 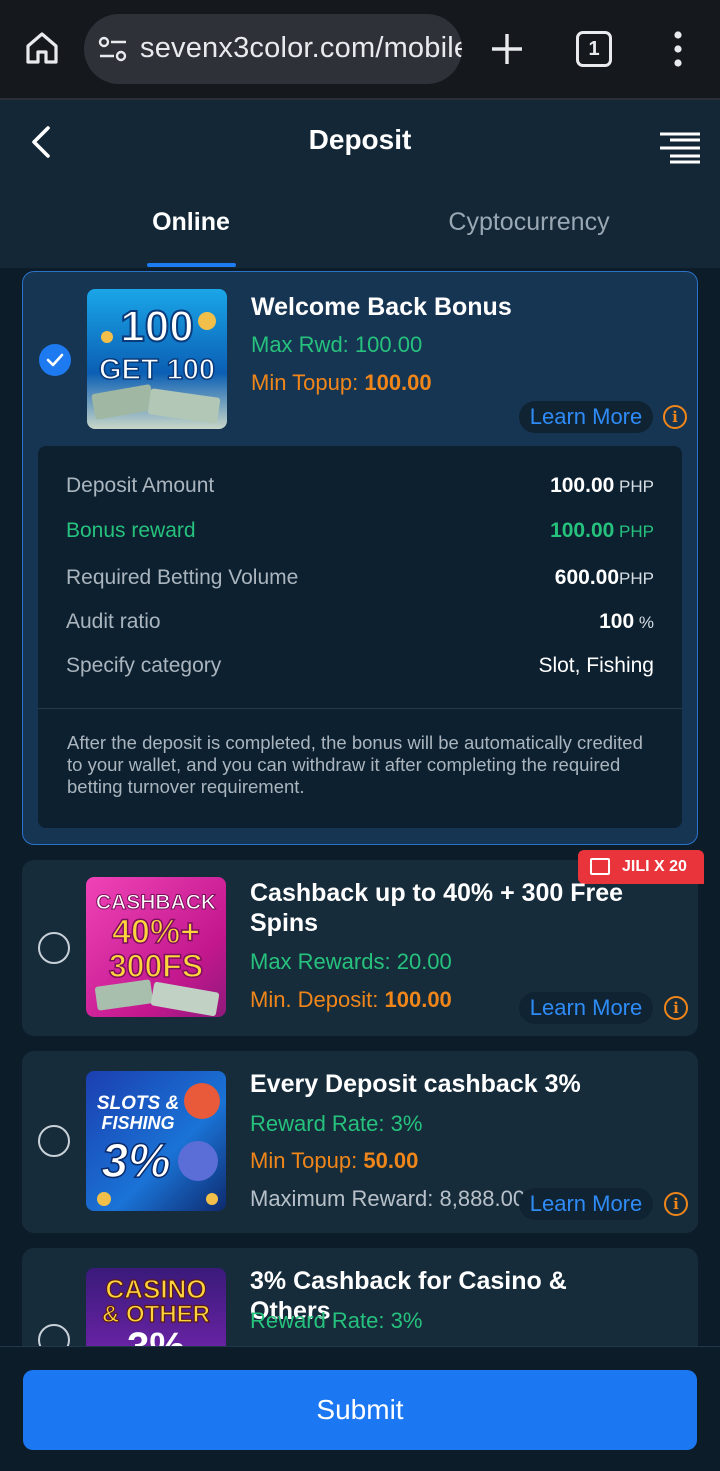 I want to click on promo-max-reward: Maximum Reward: 8,888.00, so click(x=387, y=1198).